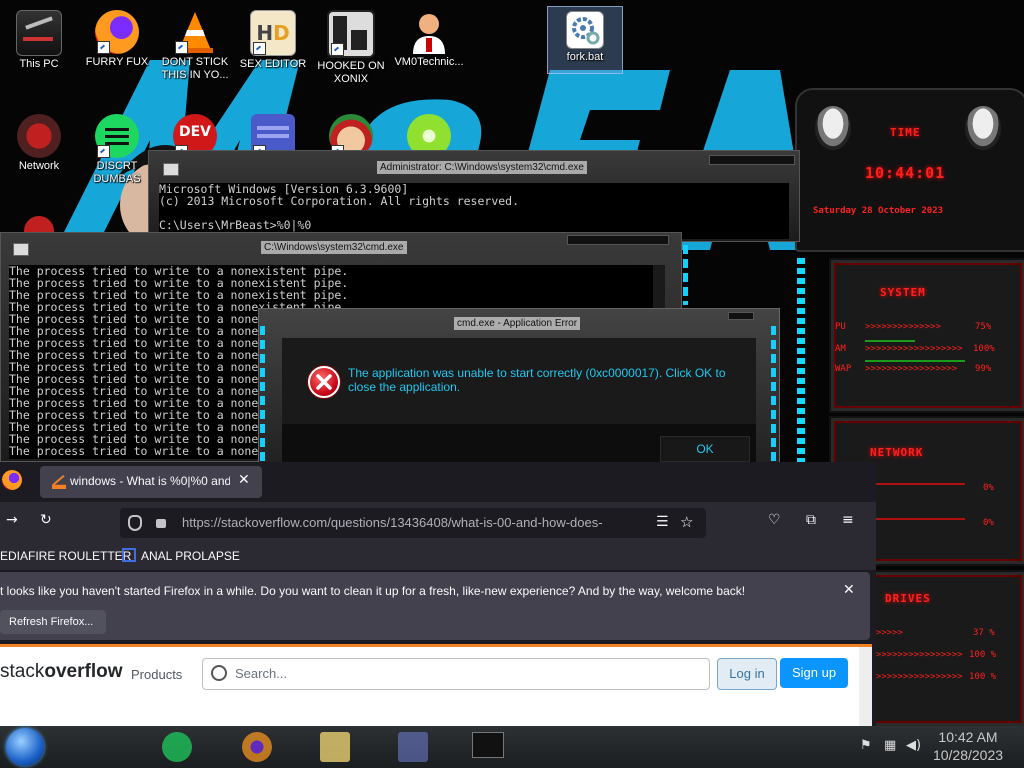  I want to click on taskbar-firefox-icon, so click(257, 747).